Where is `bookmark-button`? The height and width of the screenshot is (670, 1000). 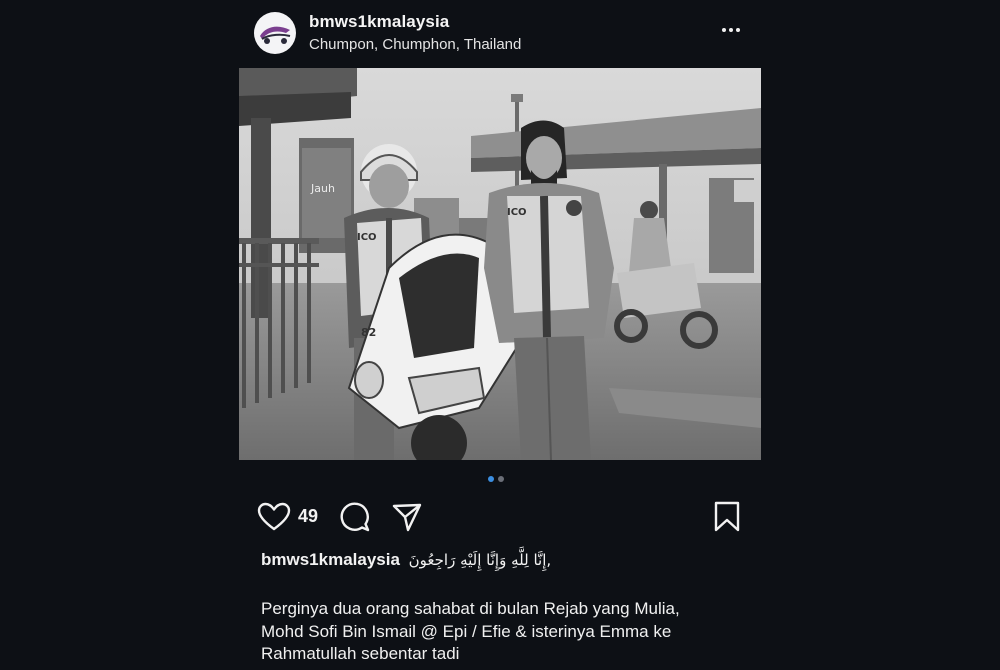 bookmark-button is located at coordinates (727, 519).